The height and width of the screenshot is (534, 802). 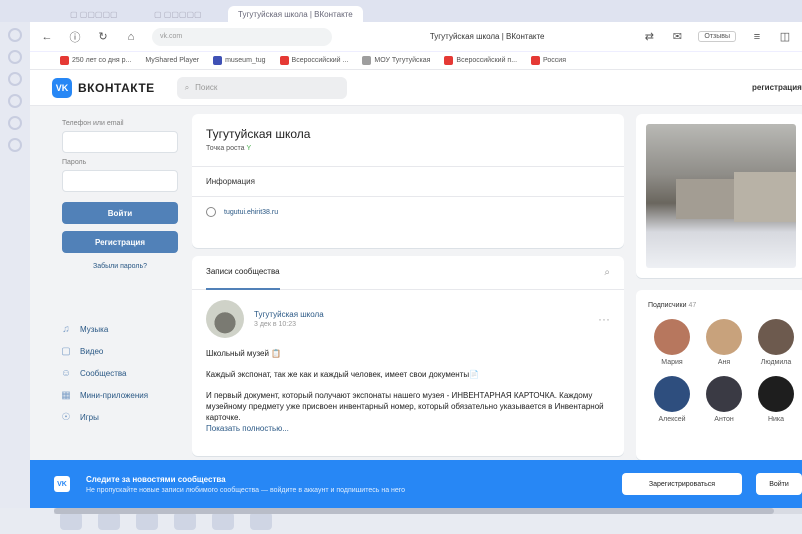 What do you see at coordinates (261, 87) in the screenshot?
I see `vk-search-input: ⌕ Поиск` at bounding box center [261, 87].